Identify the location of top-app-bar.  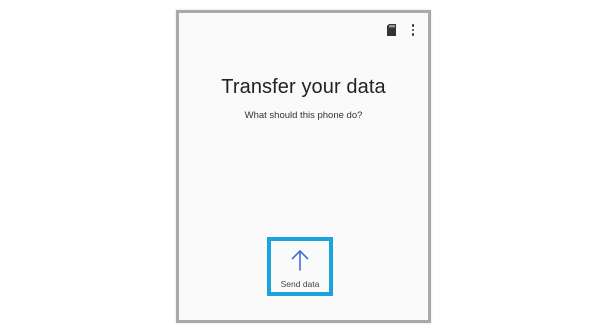
(401, 30).